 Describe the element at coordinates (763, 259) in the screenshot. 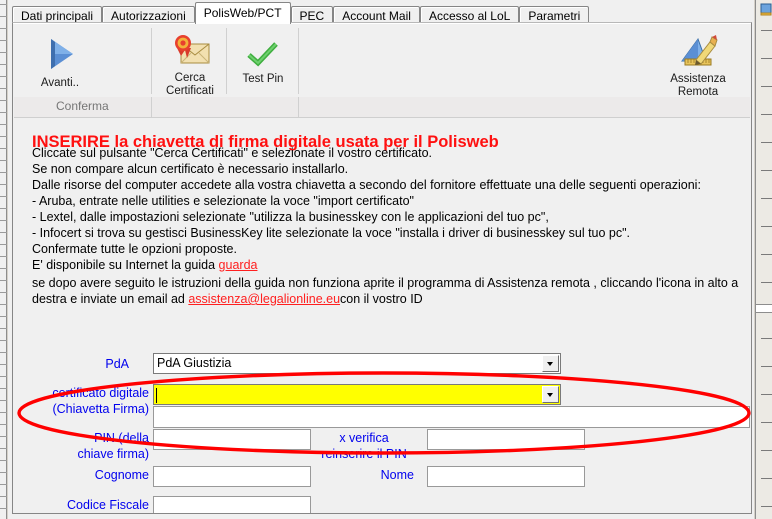

I see `background-window-right-sliver` at that location.